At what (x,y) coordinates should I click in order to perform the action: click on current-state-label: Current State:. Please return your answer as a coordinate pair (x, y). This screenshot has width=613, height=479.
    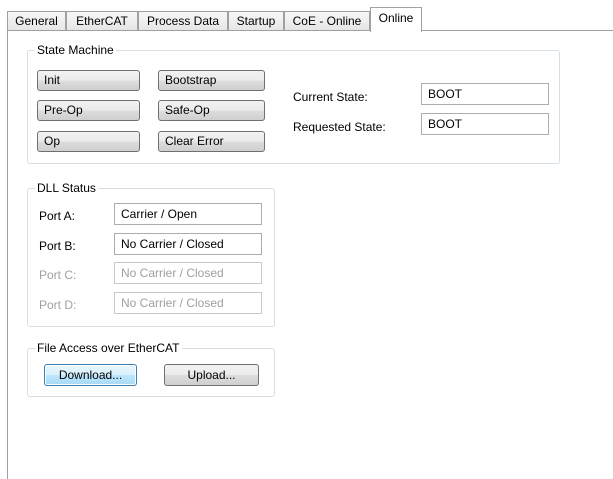
    Looking at the image, I should click on (330, 97).